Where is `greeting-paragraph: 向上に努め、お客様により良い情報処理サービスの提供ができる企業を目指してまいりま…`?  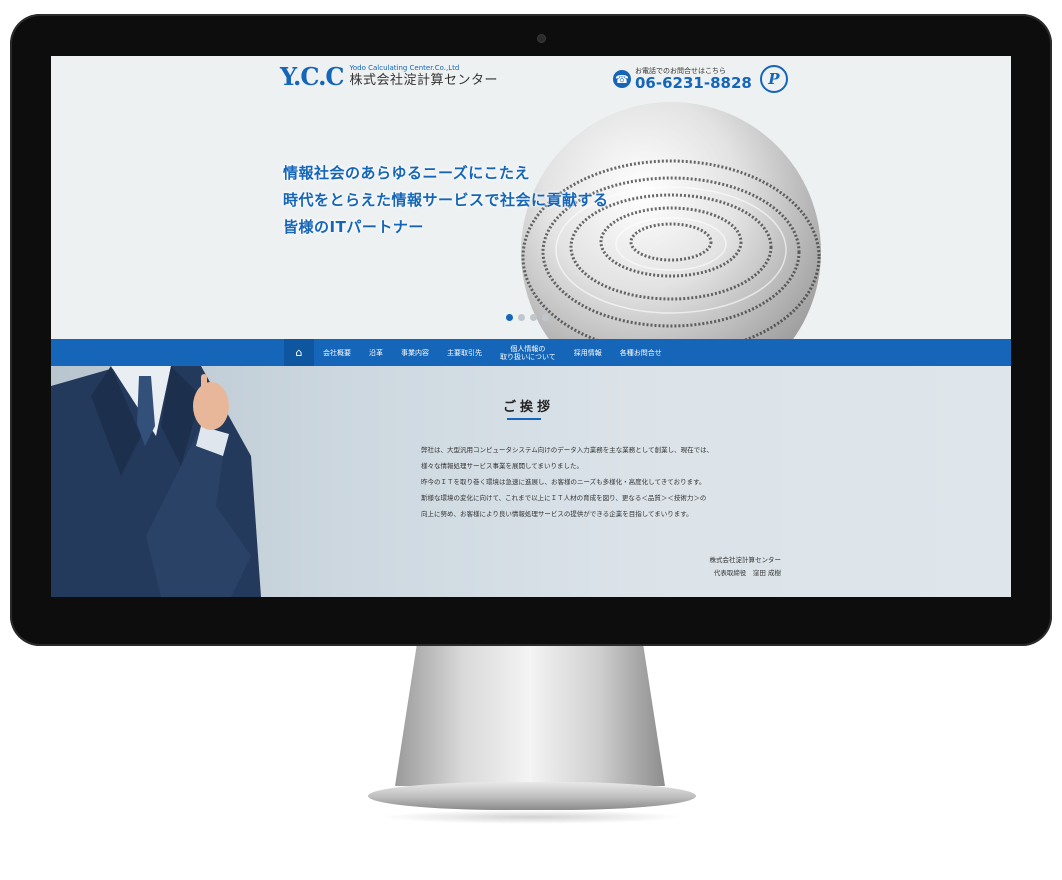
greeting-paragraph: 向上に努め、お客様により良い情報処理サービスの提供ができる企業を目指してまいりま… is located at coordinates (557, 514).